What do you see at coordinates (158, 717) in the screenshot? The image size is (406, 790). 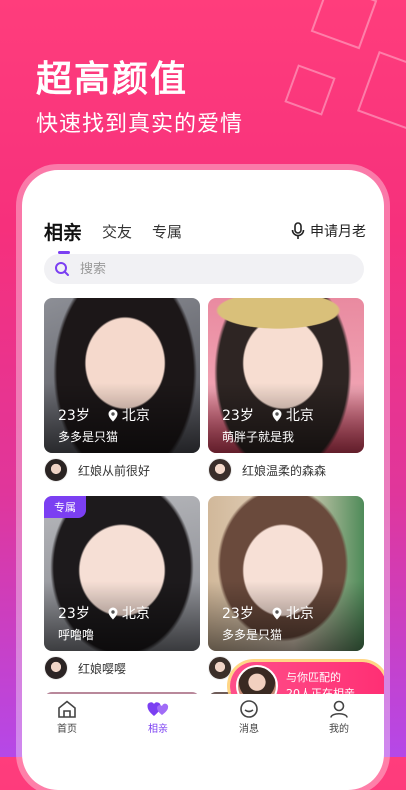 I see `nav-matchmaking: 相亲` at bounding box center [158, 717].